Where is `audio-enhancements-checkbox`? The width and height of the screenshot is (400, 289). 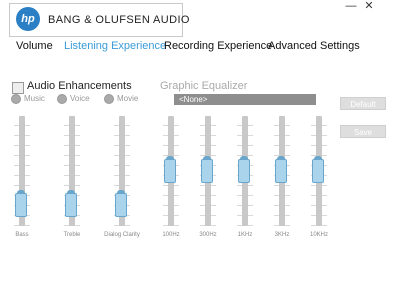
audio-enhancements-checkbox is located at coordinates (18, 88).